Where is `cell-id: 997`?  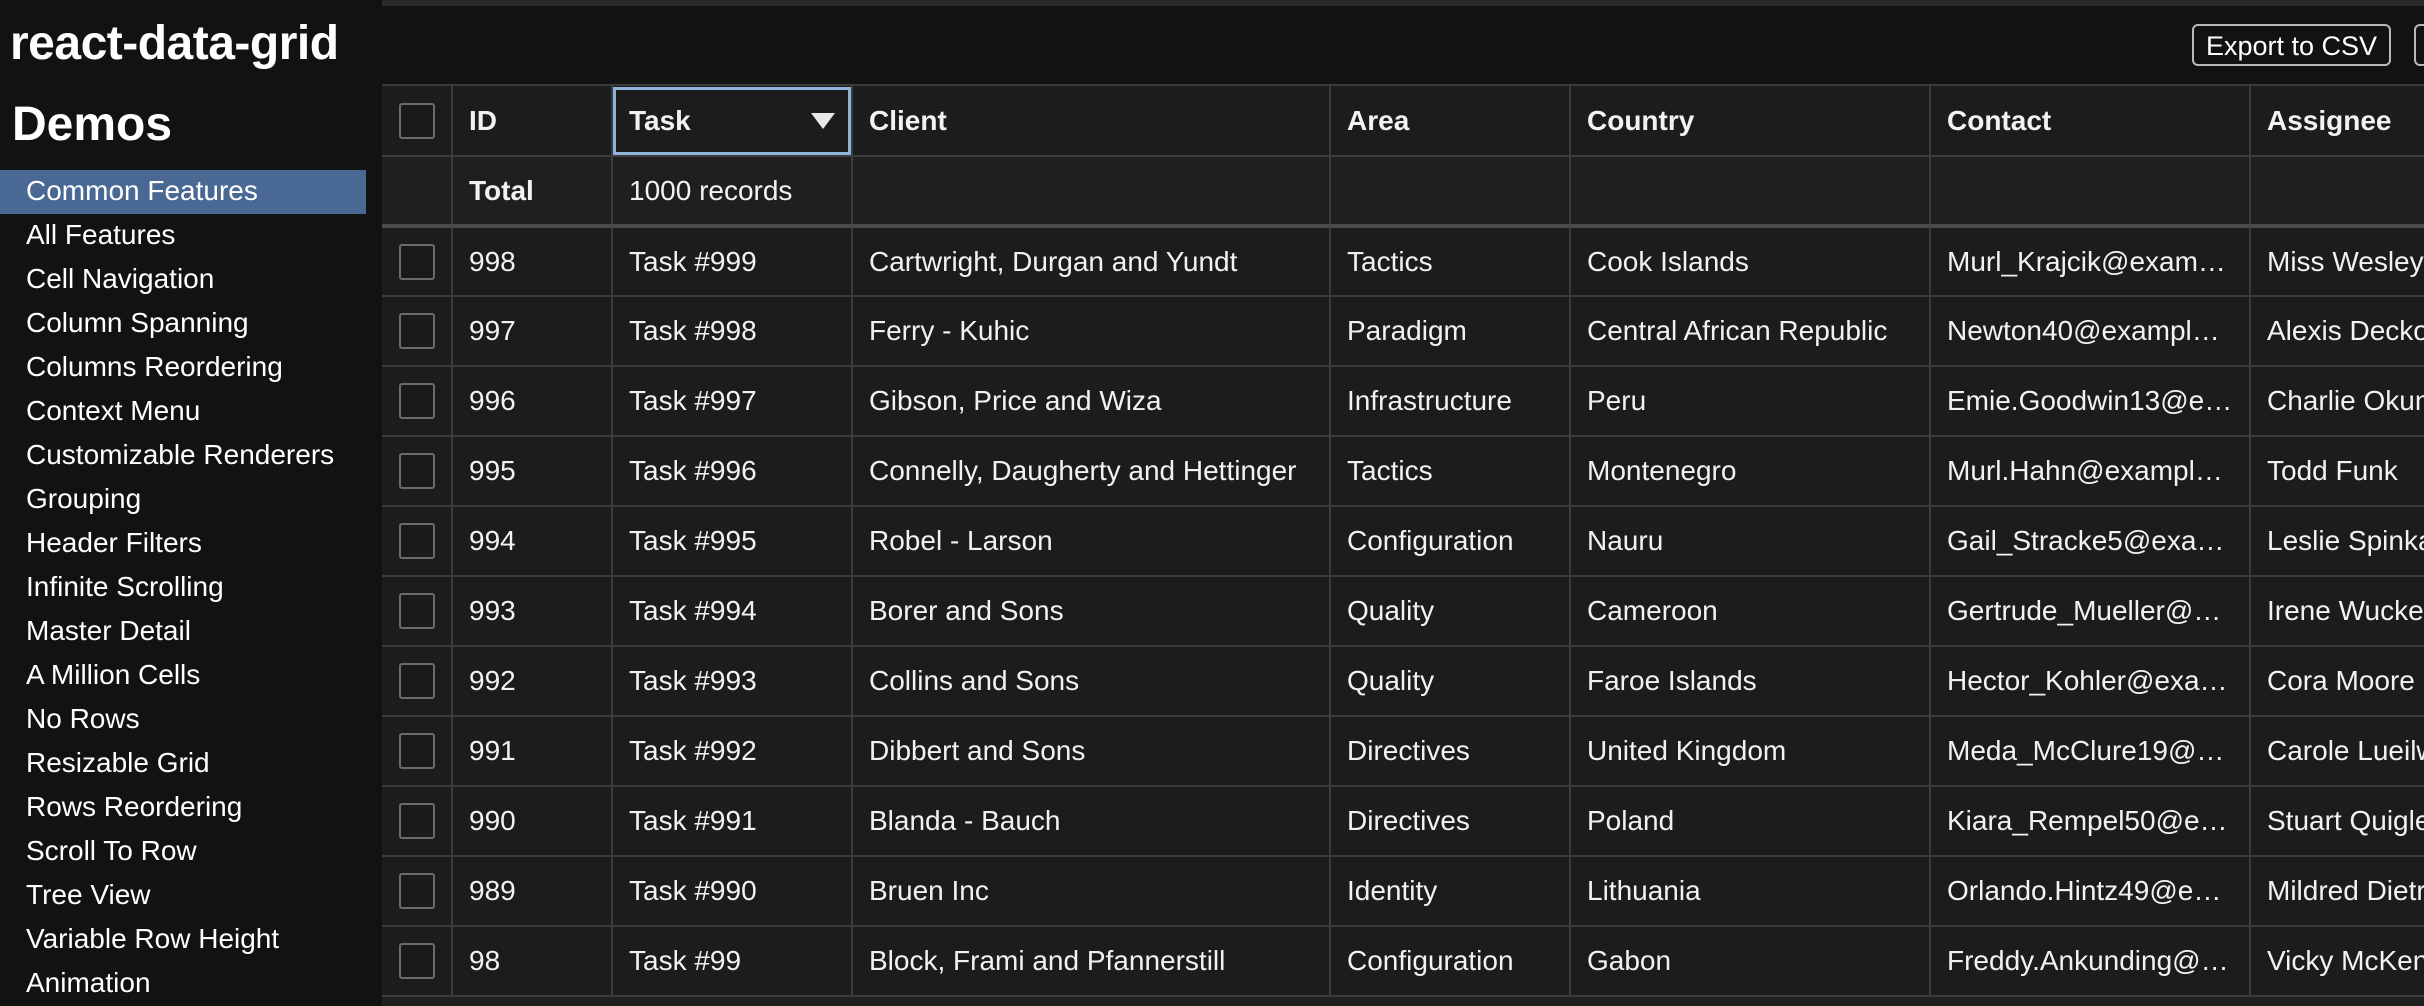 cell-id: 997 is located at coordinates (532, 331).